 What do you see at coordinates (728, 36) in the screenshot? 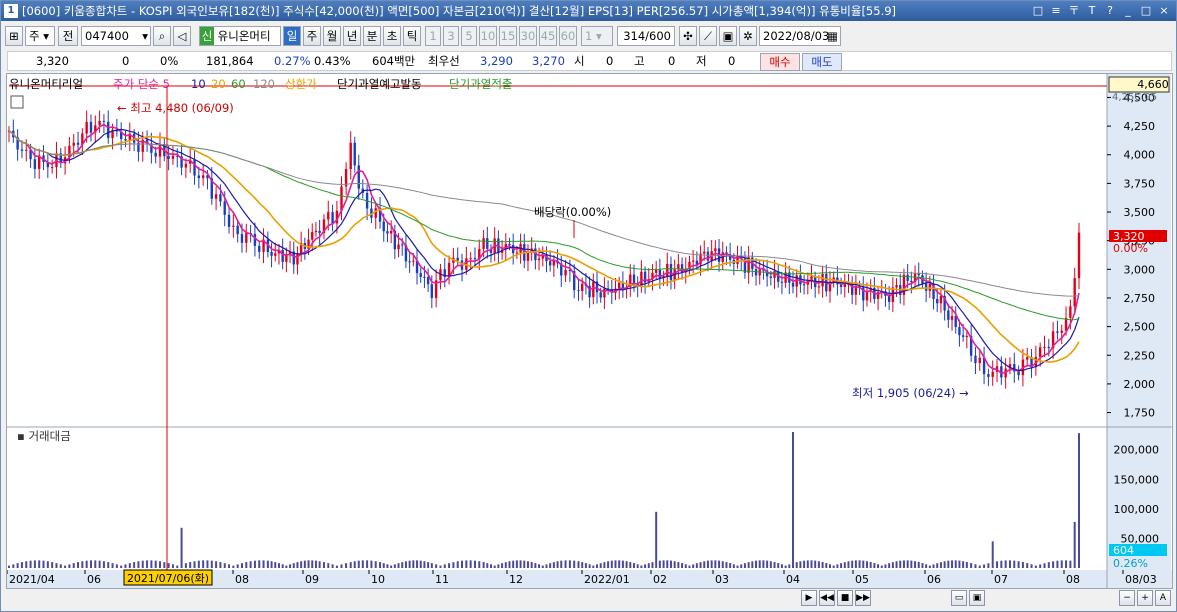
I see `save-icon: ▣` at bounding box center [728, 36].